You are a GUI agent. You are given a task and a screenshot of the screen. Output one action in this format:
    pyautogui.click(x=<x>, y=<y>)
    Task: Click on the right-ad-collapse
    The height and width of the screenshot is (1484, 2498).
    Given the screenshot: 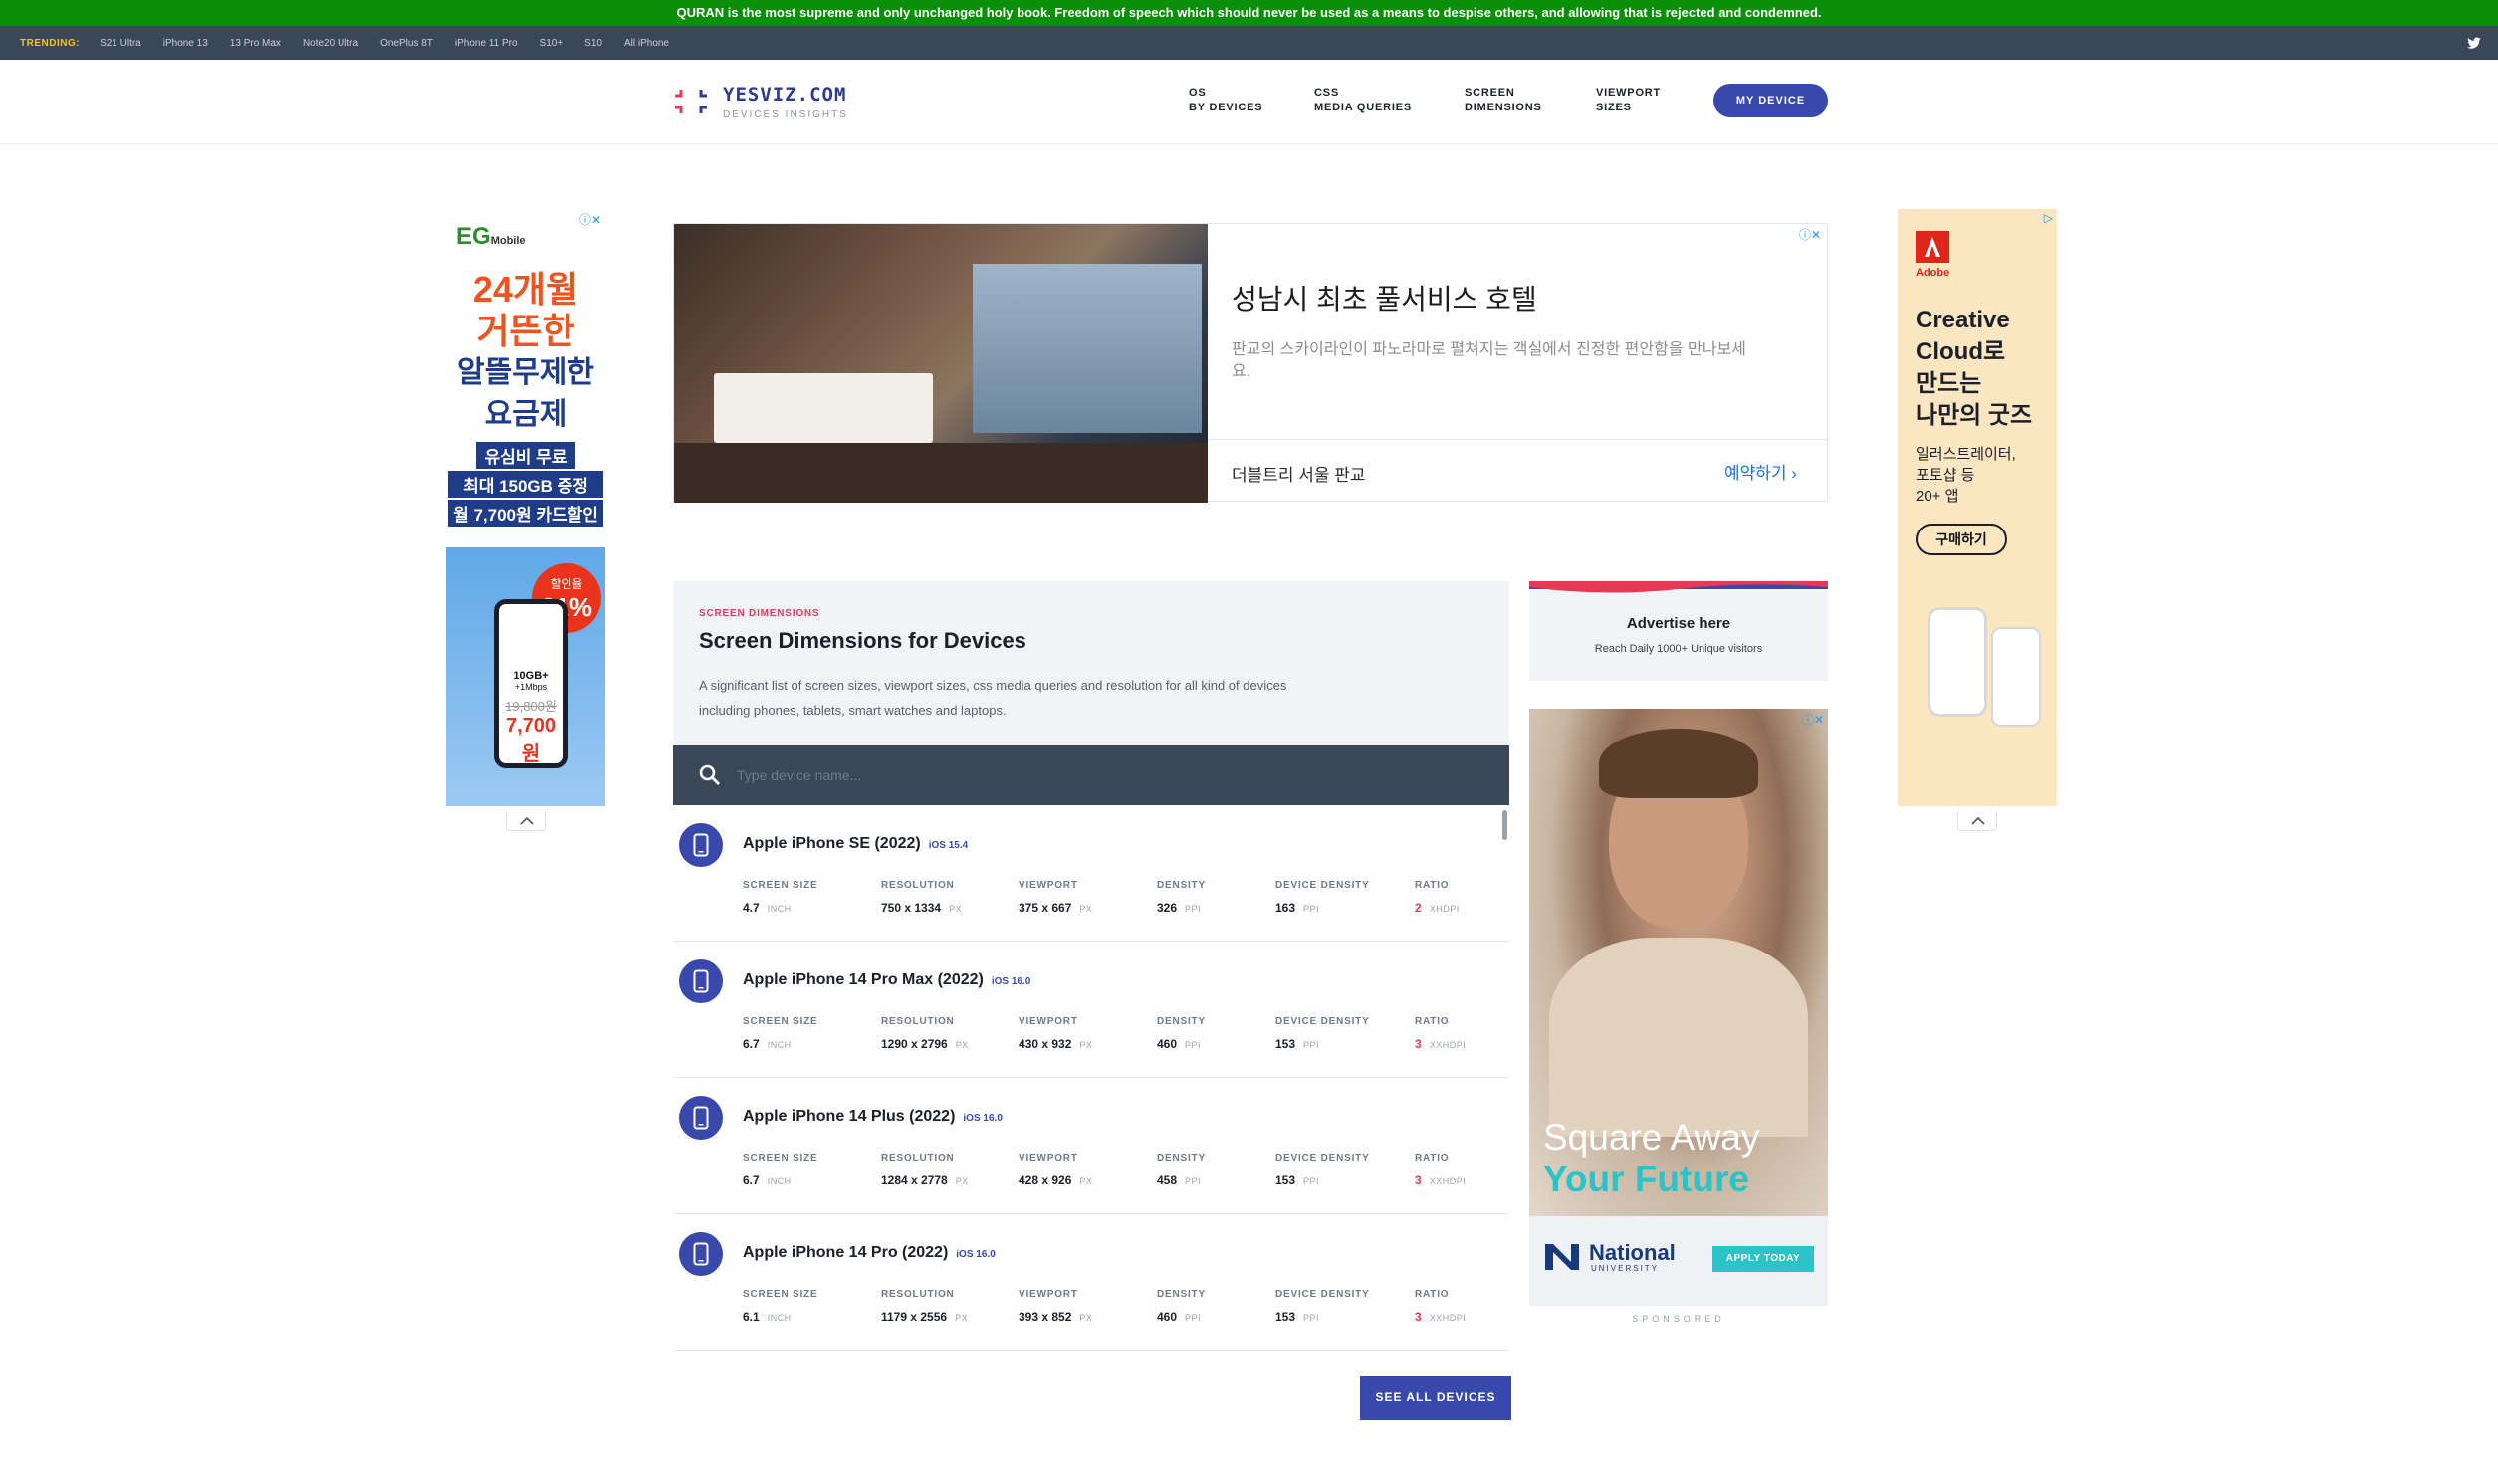 What is the action you would take?
    pyautogui.click(x=1977, y=821)
    